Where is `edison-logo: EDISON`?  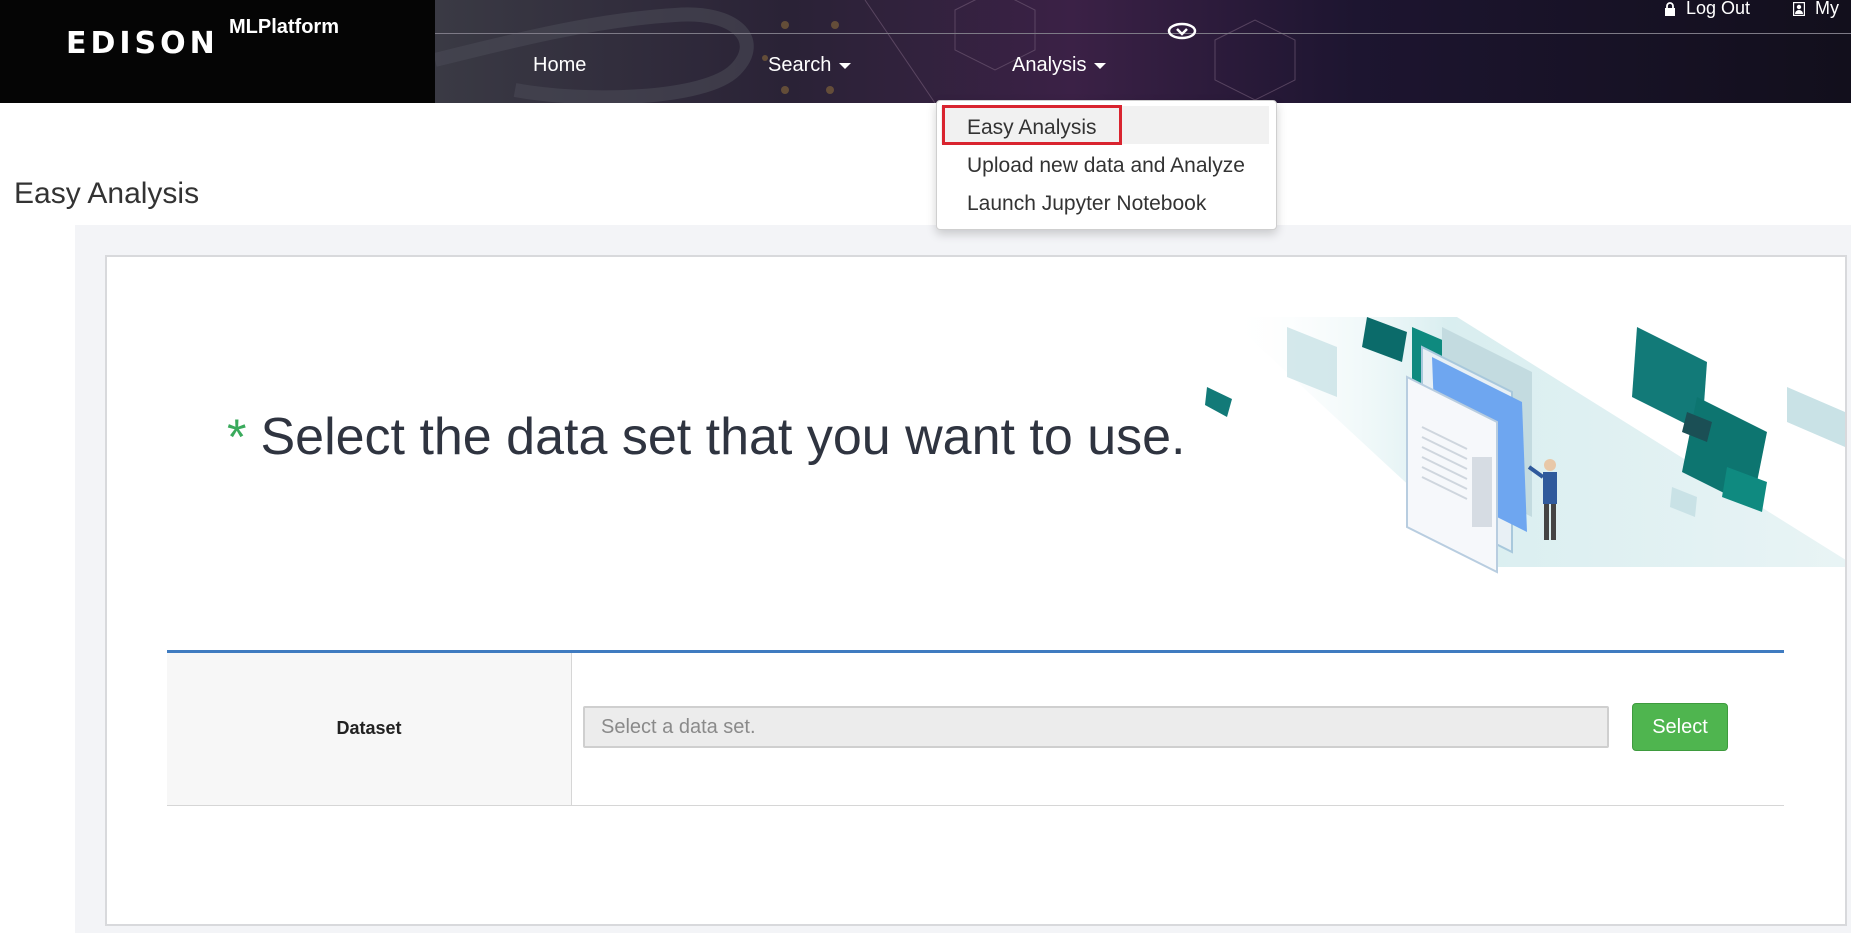 edison-logo: EDISON is located at coordinates (142, 43).